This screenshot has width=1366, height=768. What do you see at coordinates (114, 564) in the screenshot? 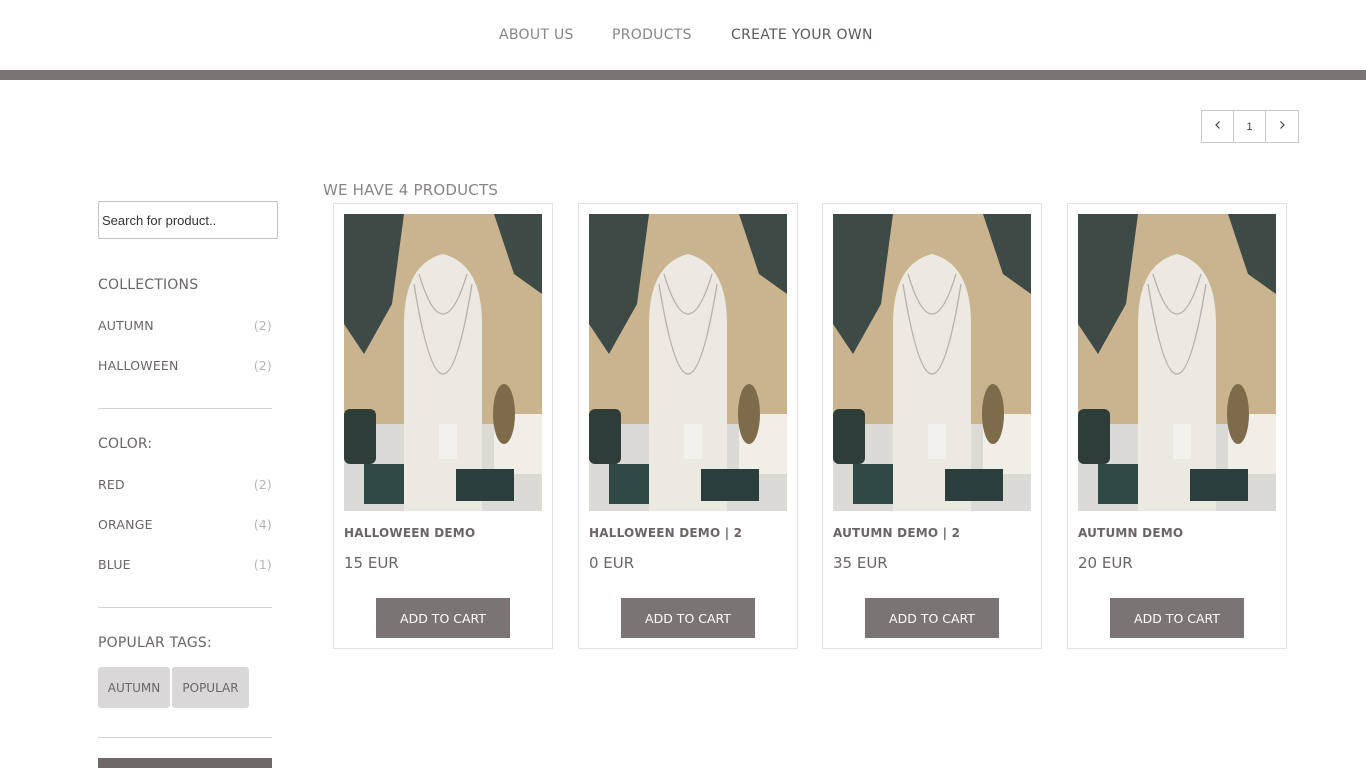
I see `color-label: BLUE` at bounding box center [114, 564].